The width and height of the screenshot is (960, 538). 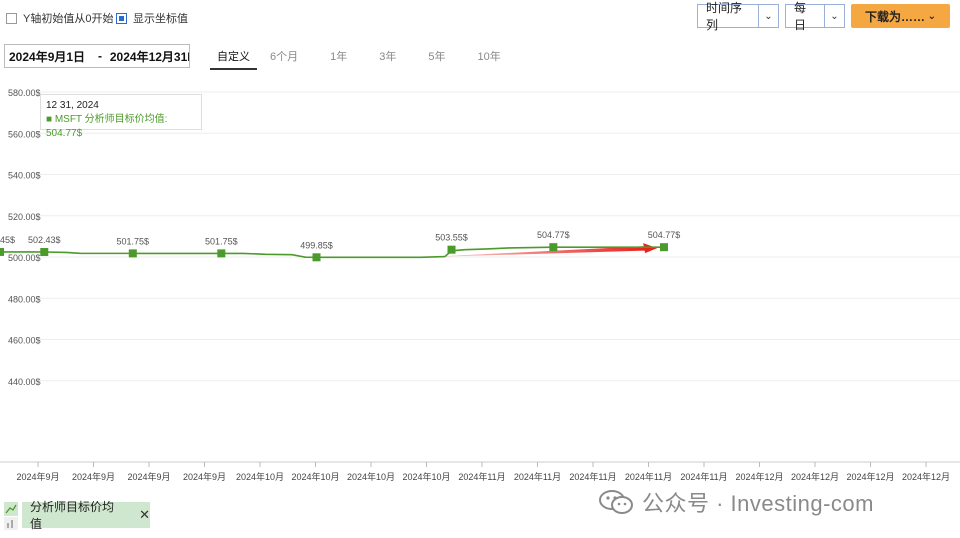 I want to click on y-tick-label: 580.00$, so click(x=24, y=93).